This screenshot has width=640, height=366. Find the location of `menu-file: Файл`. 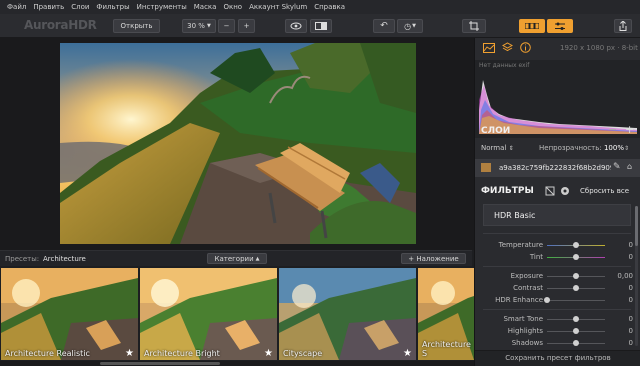

menu-file: Файл is located at coordinates (16, 7).